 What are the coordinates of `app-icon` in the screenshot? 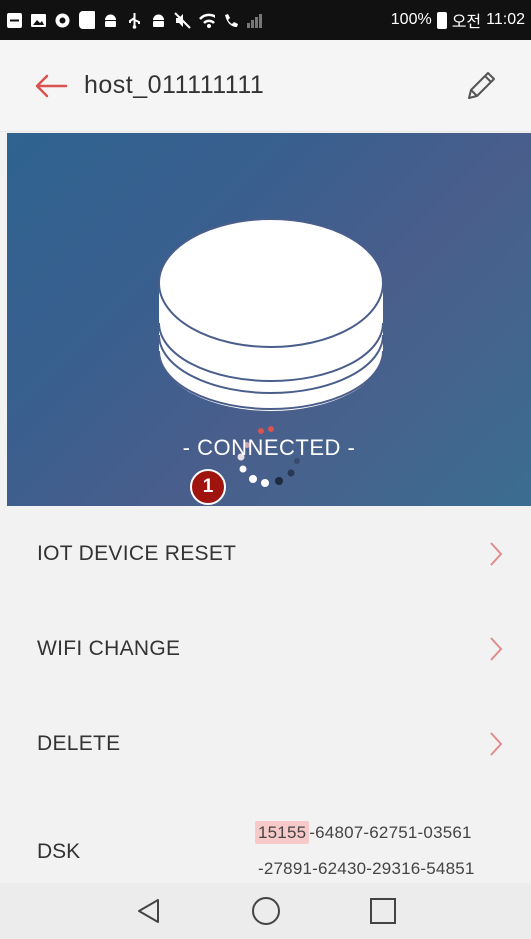 It's located at (62, 20).